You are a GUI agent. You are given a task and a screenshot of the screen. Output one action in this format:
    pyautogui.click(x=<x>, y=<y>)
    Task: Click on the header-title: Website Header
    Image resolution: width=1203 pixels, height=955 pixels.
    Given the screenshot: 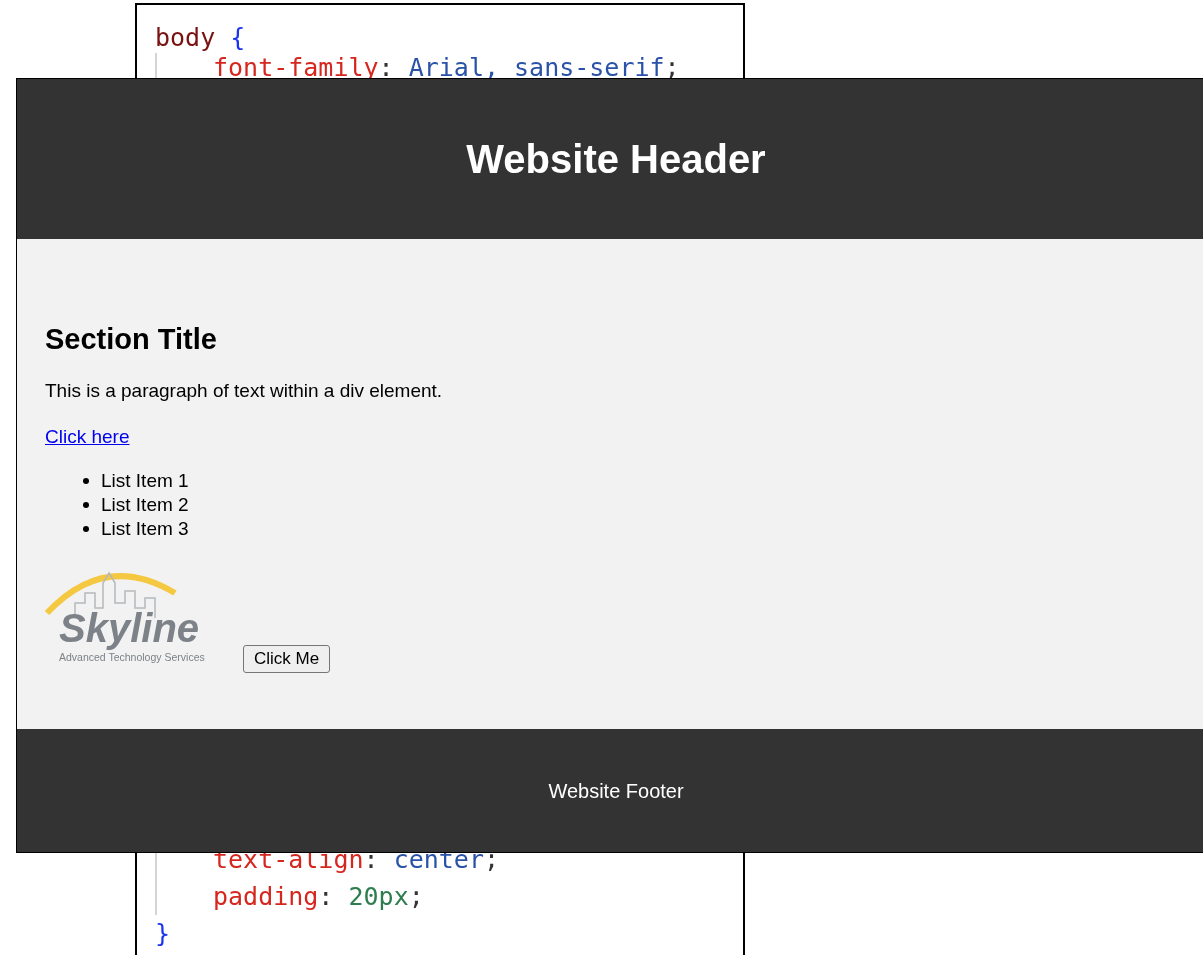 What is the action you would take?
    pyautogui.click(x=616, y=159)
    